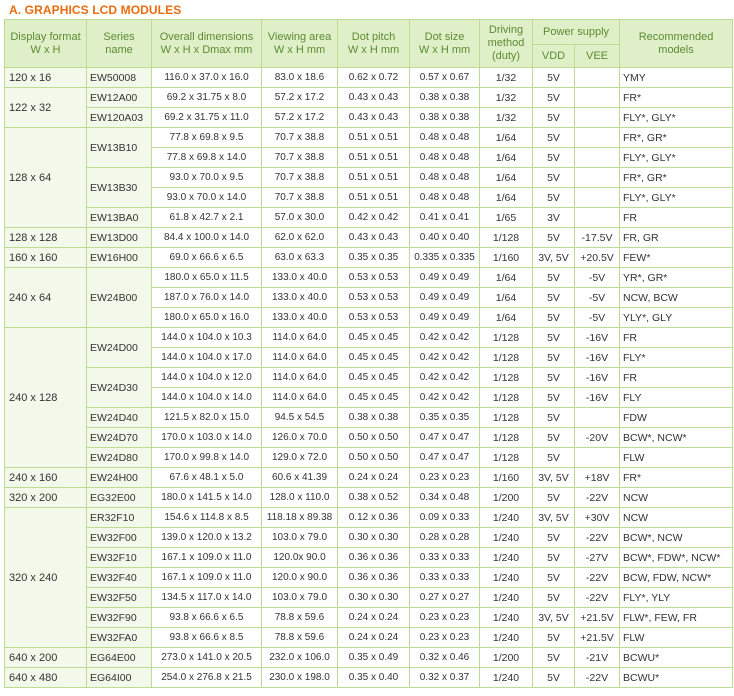 This screenshot has height=696, width=734. What do you see at coordinates (676, 137) in the screenshot?
I see `recommended-models-cell: FR*, GR*` at bounding box center [676, 137].